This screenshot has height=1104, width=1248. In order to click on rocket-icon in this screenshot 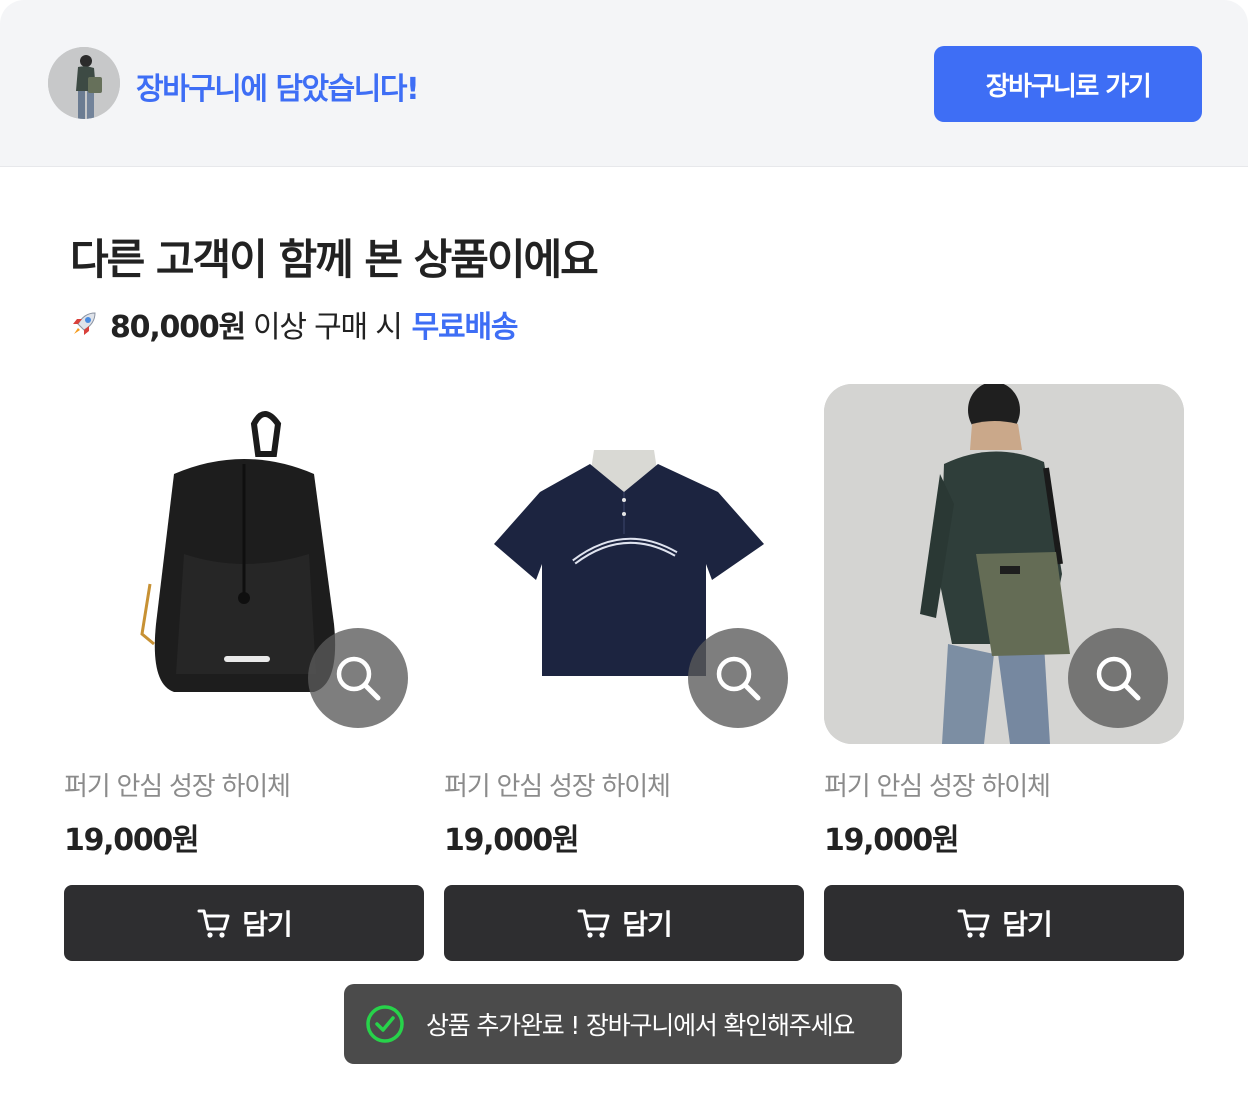, I will do `click(84, 323)`.